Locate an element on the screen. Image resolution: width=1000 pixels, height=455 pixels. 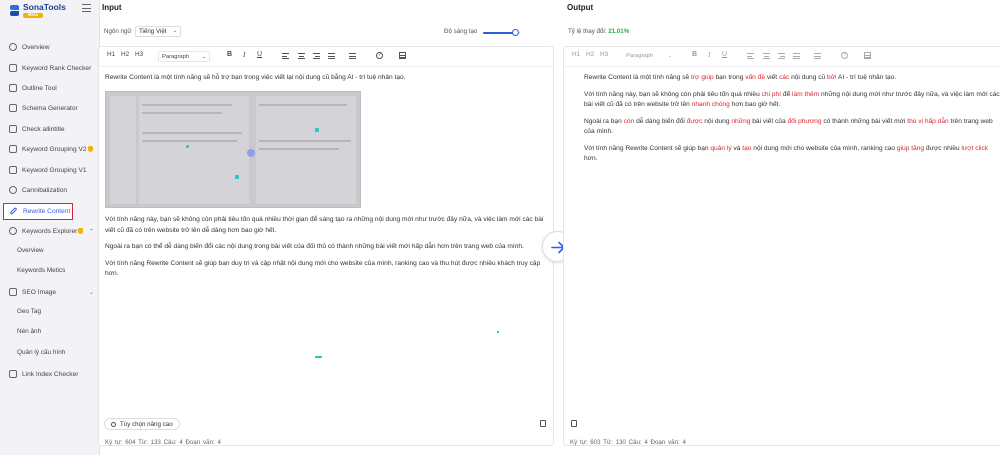
change-rate-value: 21.01% is located at coordinates (619, 31).